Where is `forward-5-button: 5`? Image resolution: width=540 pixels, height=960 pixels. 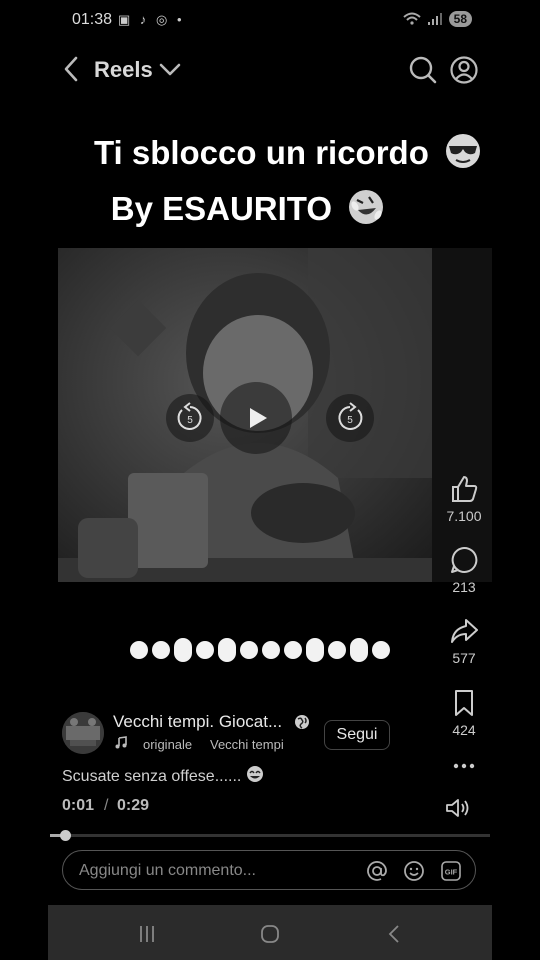
forward-5-button: 5 is located at coordinates (350, 418).